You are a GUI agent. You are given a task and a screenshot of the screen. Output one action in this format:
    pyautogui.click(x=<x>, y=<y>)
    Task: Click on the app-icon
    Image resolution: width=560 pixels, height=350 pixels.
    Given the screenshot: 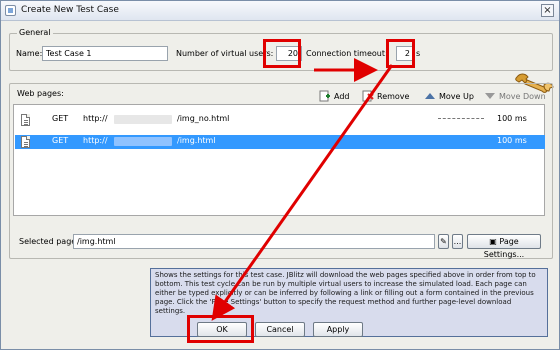 What is the action you would take?
    pyautogui.click(x=10, y=10)
    